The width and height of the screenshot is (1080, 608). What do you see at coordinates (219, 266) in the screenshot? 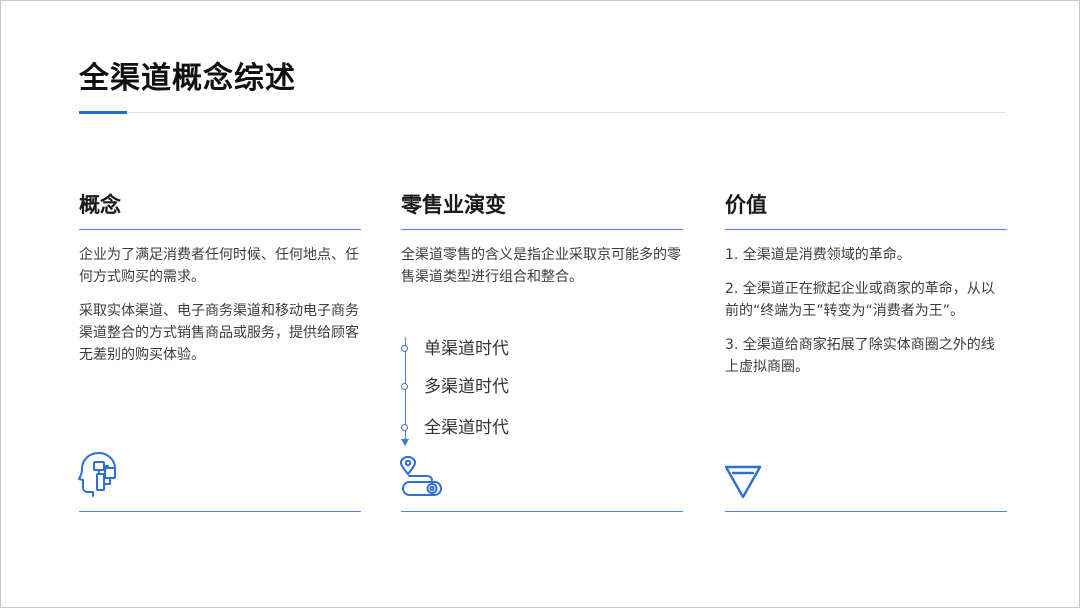
I see `paragraph: 企业为了满足消费者任何时候、任何地点、任何方式购买的需求。` at bounding box center [219, 266].